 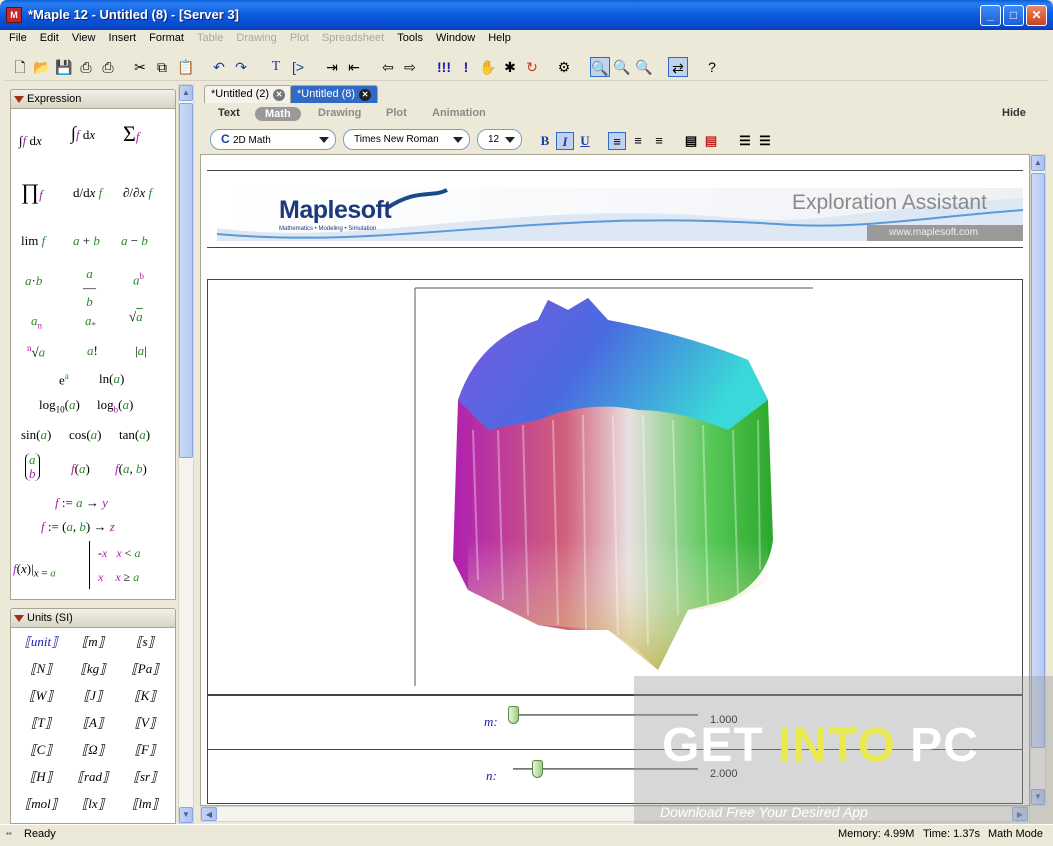 I want to click on align-left-icon: ≡, so click(x=617, y=141).